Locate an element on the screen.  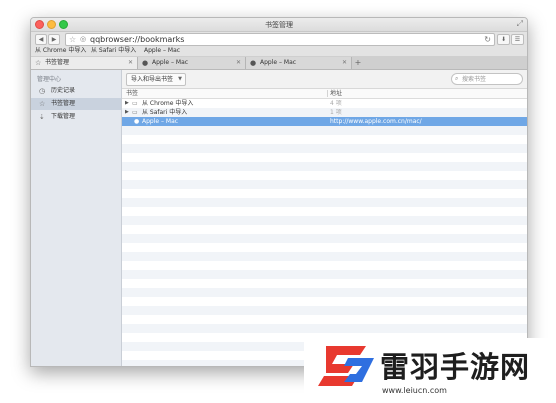
title-bar: 书签管理 ⤢ is located at coordinates (279, 25).